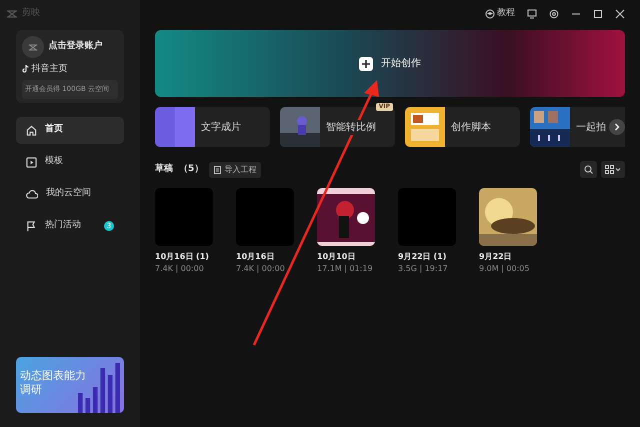 This screenshot has height=427, width=640. Describe the element at coordinates (427, 257) in the screenshot. I see `draft-name: 9月22日 (1)` at that location.